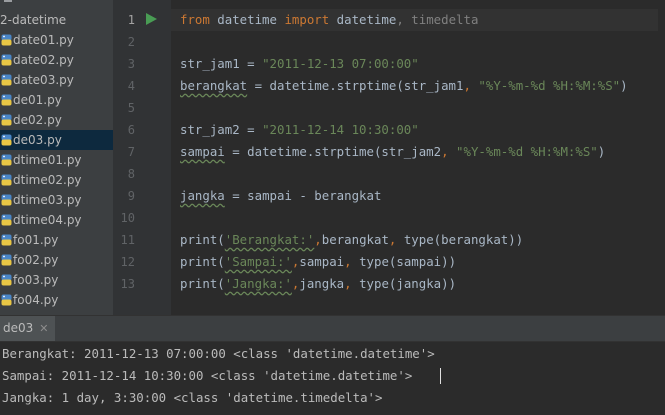  I want to click on editor-scrollbar, so click(661, 157).